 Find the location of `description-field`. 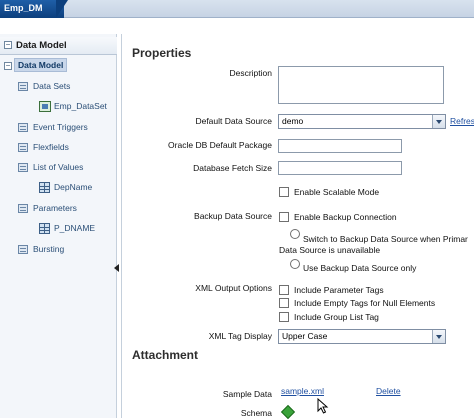

description-field is located at coordinates (361, 85).